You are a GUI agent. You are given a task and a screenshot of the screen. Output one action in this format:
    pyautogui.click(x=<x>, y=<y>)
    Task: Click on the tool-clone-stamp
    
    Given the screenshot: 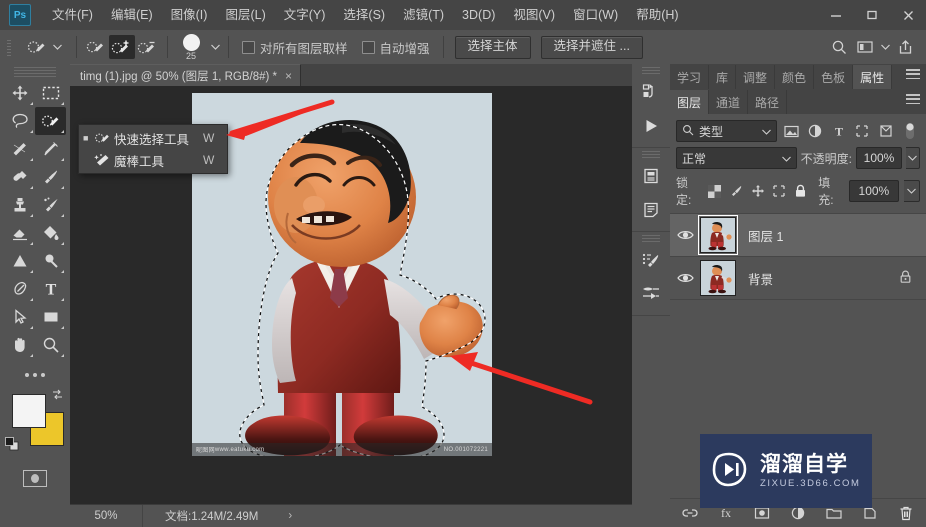 What is the action you would take?
    pyautogui.click(x=19, y=205)
    